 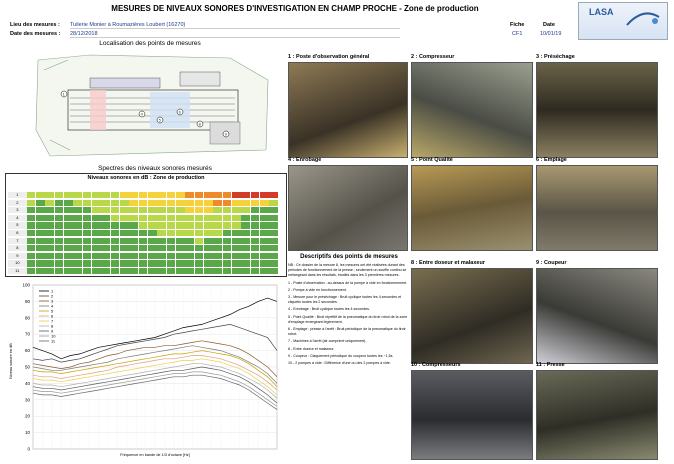 I want to click on y-tick-label: 50, so click(x=28, y=367).